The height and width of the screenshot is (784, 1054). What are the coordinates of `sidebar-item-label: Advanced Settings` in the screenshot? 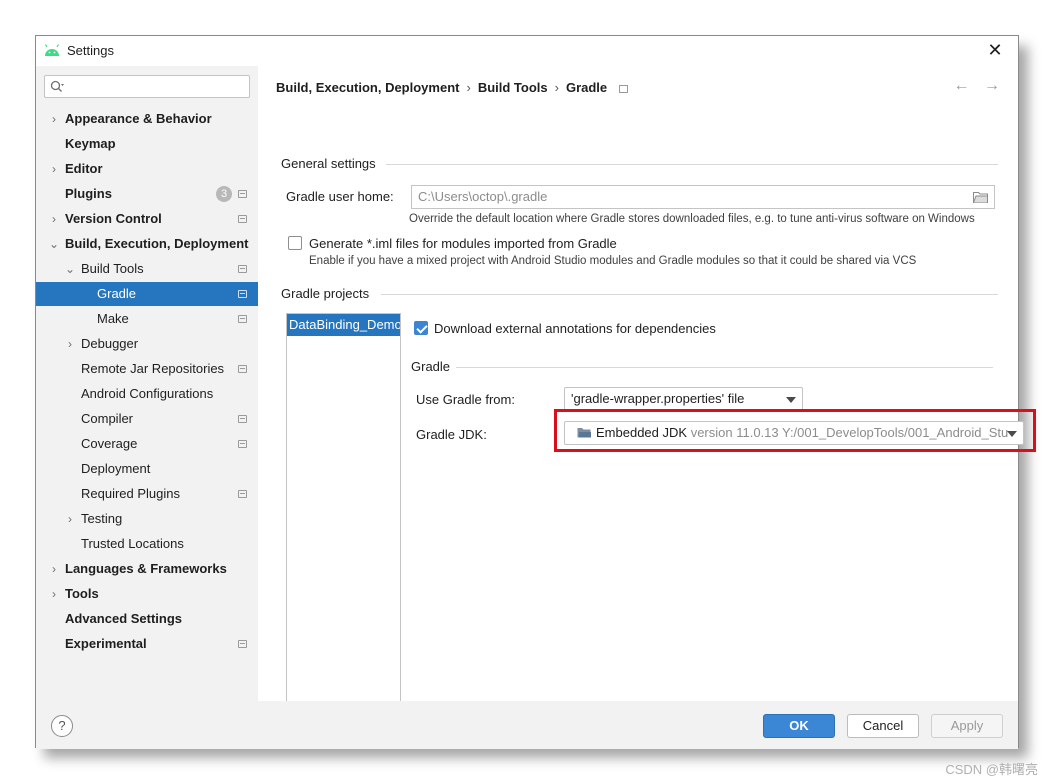 It's located at (124, 618).